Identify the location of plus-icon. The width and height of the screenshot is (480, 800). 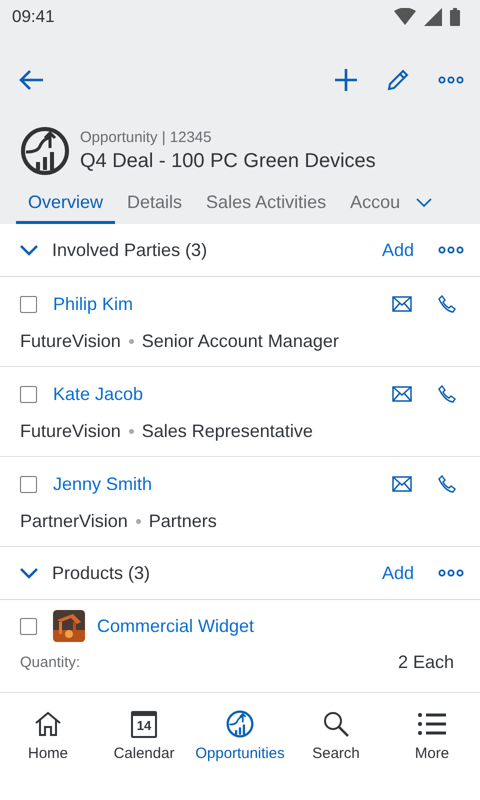
(346, 80).